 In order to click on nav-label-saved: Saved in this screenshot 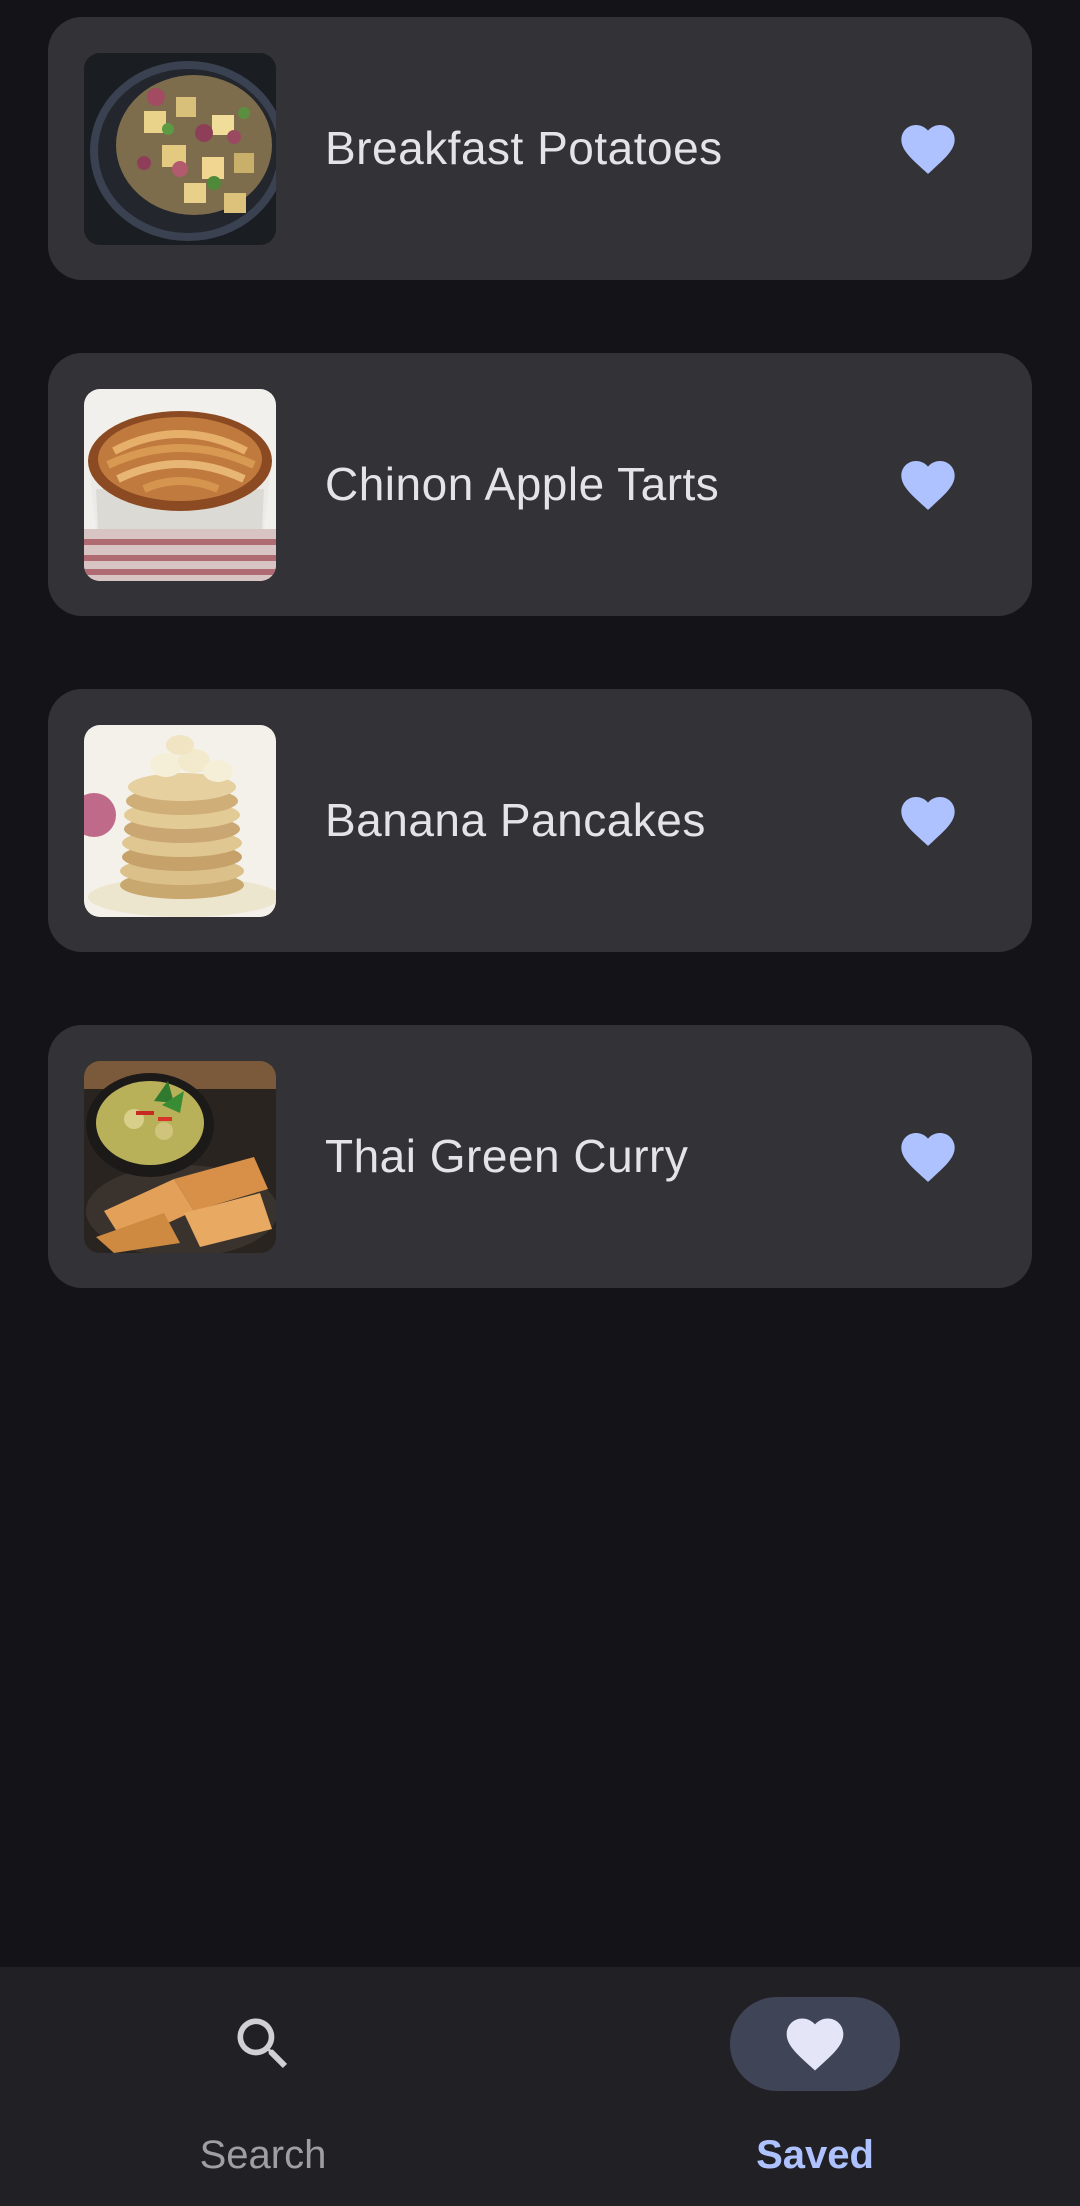, I will do `click(815, 2155)`.